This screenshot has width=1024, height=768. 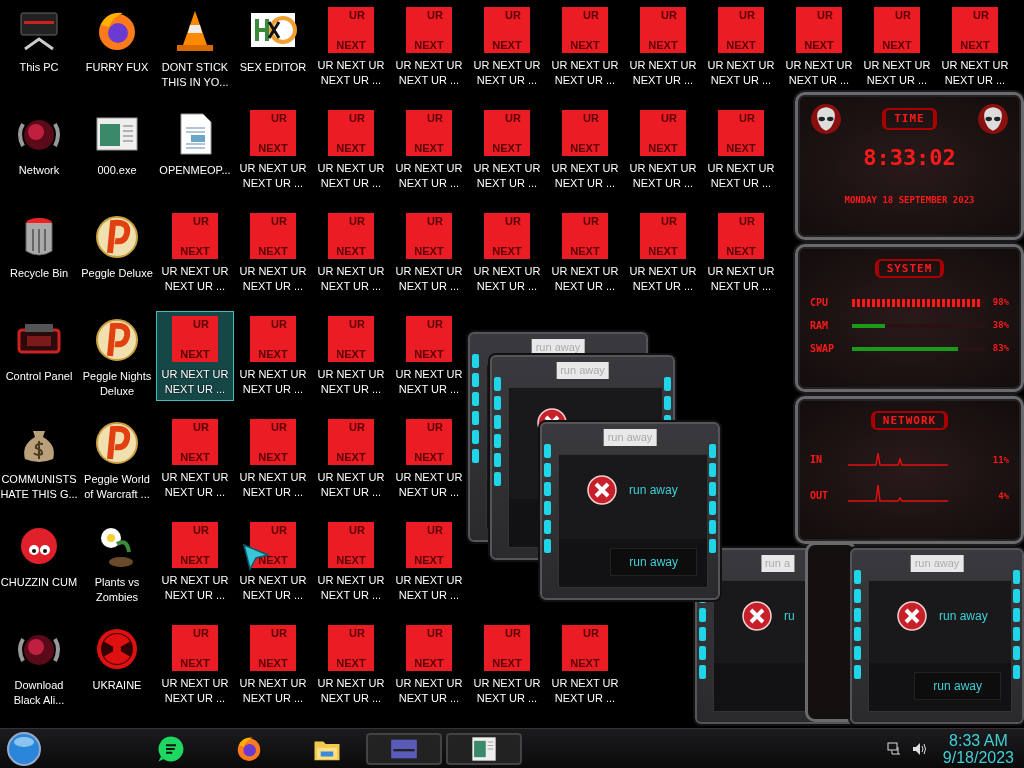 What do you see at coordinates (909, 158) in the screenshot?
I see `clock-text: 8:33:02` at bounding box center [909, 158].